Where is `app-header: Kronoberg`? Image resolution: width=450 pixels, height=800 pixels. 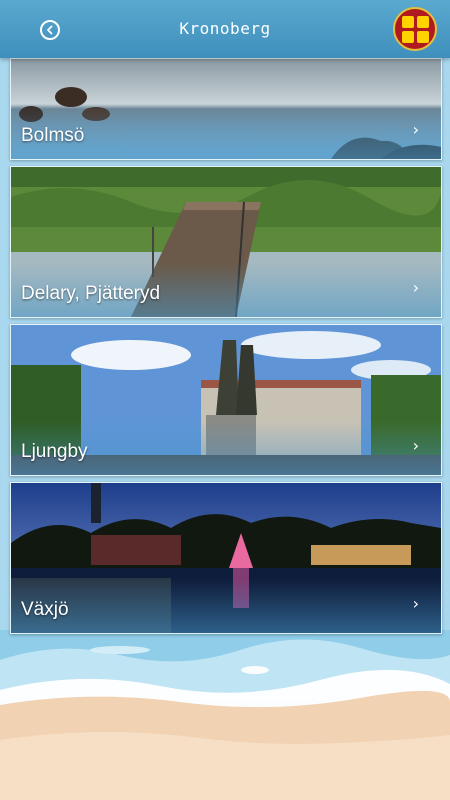 app-header: Kronoberg is located at coordinates (225, 29).